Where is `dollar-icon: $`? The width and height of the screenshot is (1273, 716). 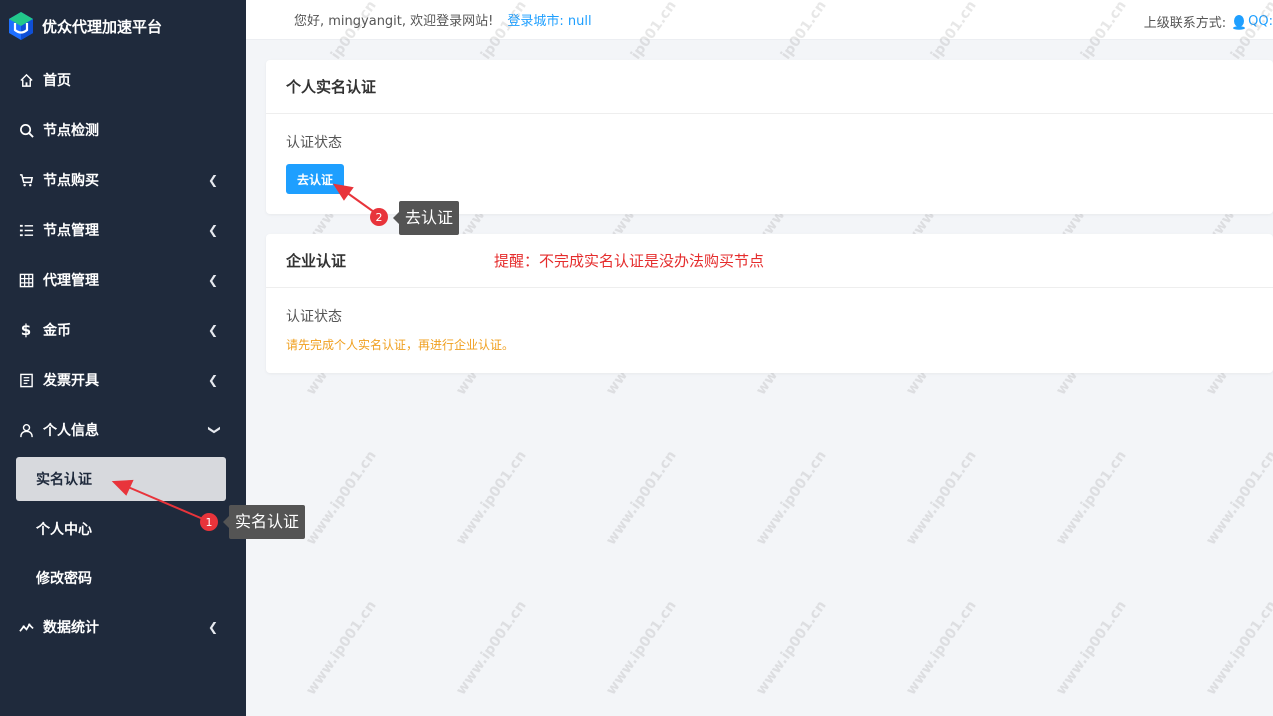 dollar-icon: $ is located at coordinates (26, 330).